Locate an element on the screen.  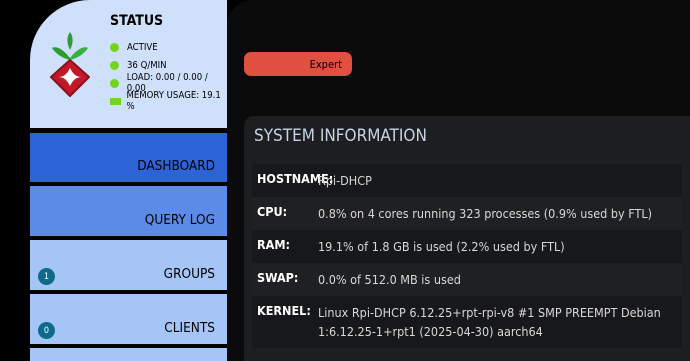
info-key: CPU: is located at coordinates (272, 211).